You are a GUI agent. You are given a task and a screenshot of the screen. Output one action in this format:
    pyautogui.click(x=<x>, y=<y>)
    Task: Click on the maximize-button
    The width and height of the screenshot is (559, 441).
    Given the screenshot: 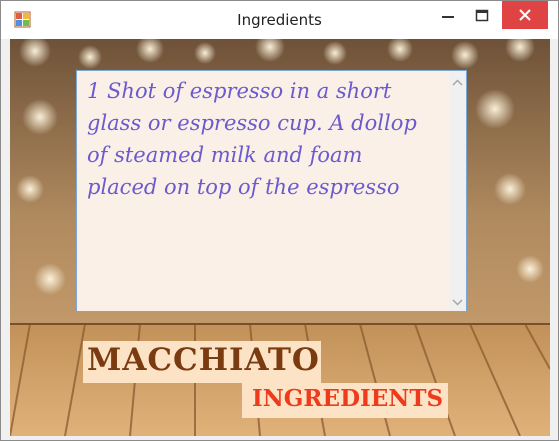 What is the action you would take?
    pyautogui.click(x=482, y=16)
    